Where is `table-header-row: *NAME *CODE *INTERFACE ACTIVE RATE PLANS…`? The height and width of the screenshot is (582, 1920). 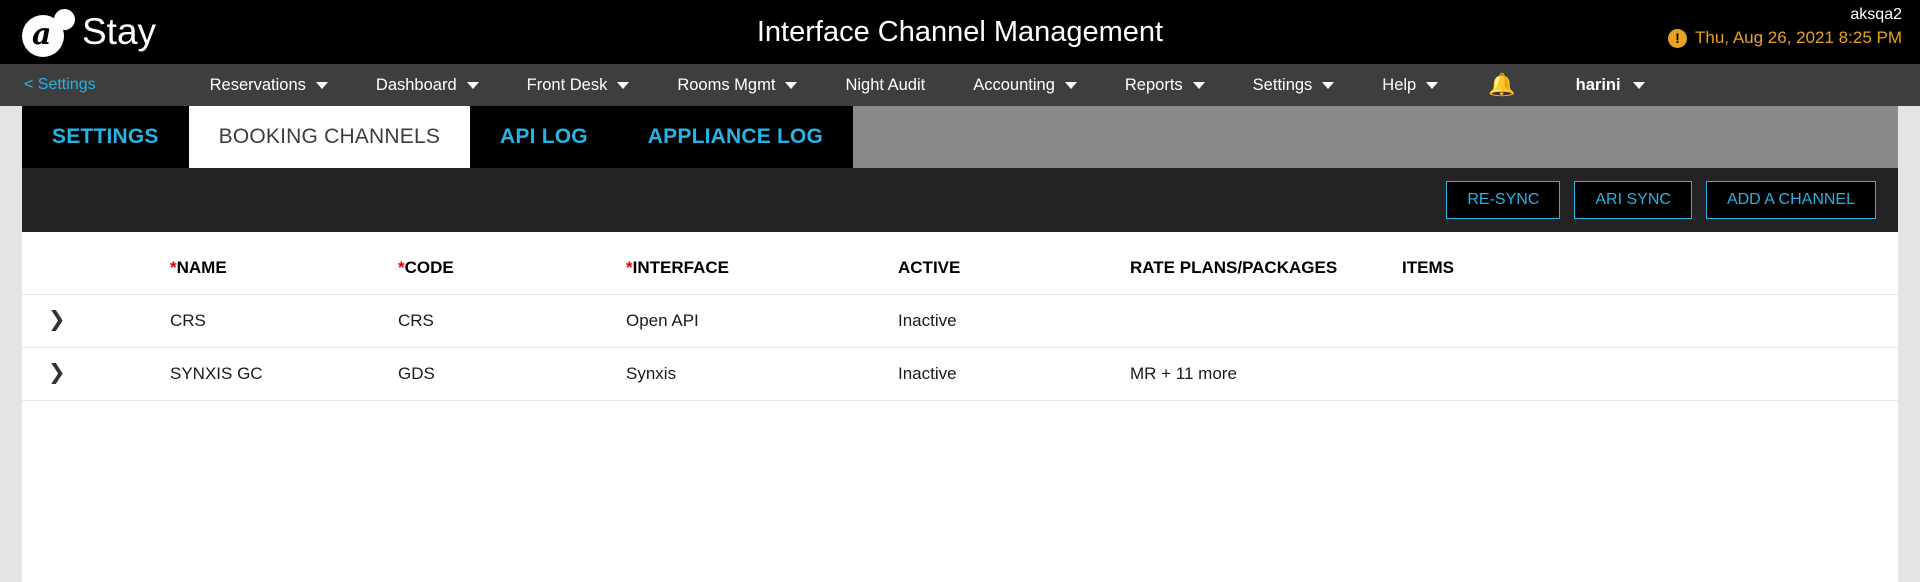 table-header-row: *NAME *CODE *INTERFACE ACTIVE RATE PLANS… is located at coordinates (960, 265).